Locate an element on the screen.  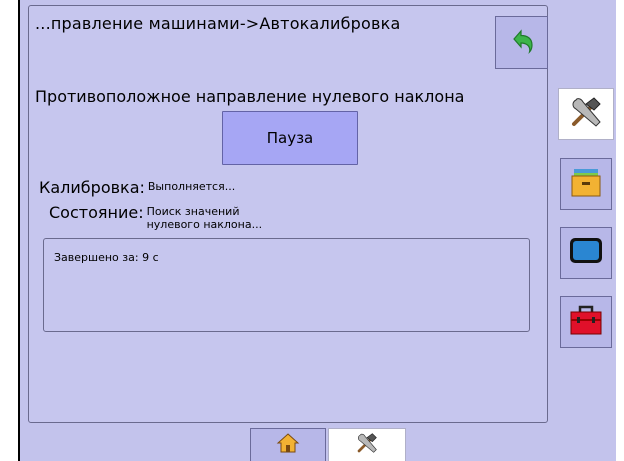
sidebar-item-display is located at coordinates (586, 253).